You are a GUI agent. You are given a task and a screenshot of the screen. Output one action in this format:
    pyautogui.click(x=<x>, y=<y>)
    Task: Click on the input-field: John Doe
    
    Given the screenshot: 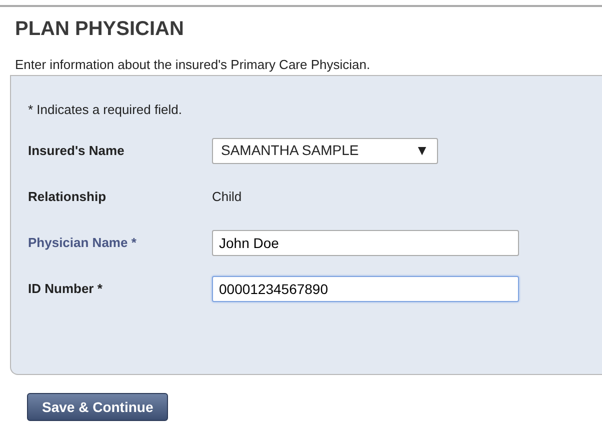 What is the action you would take?
    pyautogui.click(x=365, y=243)
    